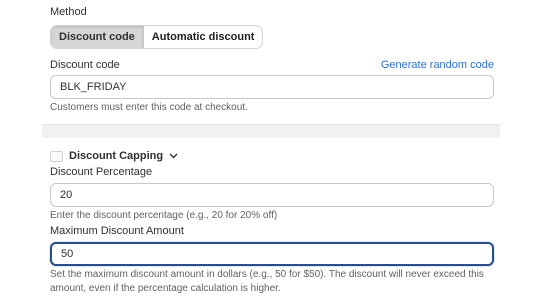 The image size is (542, 305). What do you see at coordinates (271, 131) in the screenshot?
I see `section-divider` at bounding box center [271, 131].